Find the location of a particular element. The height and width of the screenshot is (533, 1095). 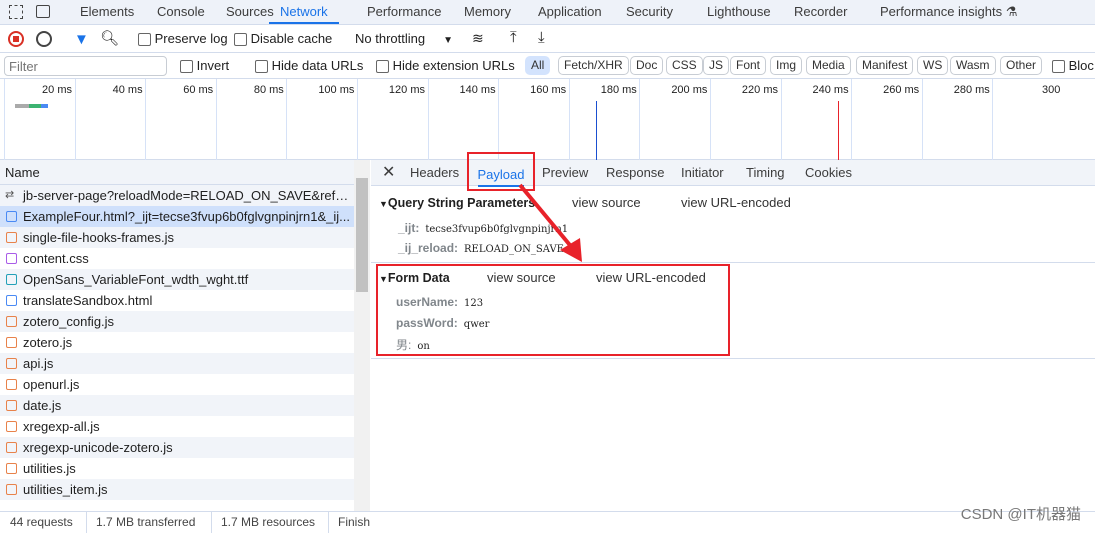

annotation-arrow is located at coordinates (550, 222).